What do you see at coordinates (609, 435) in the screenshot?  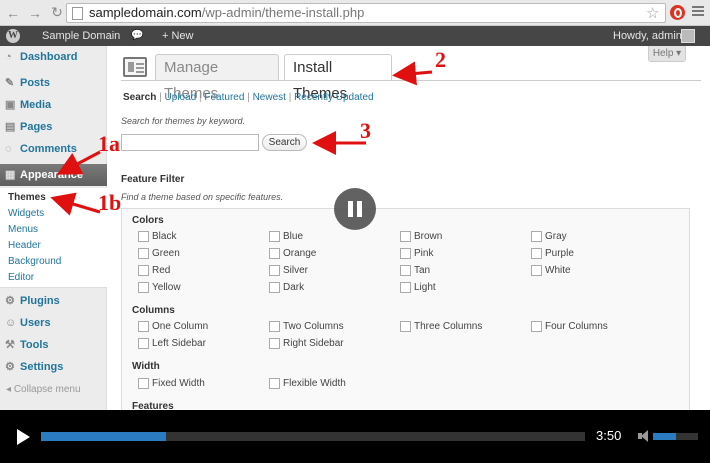 I see `time-display: 3:50` at bounding box center [609, 435].